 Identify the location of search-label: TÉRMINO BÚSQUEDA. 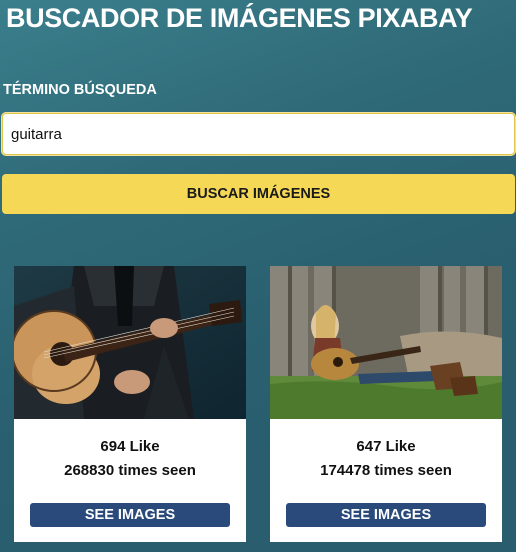
(80, 90).